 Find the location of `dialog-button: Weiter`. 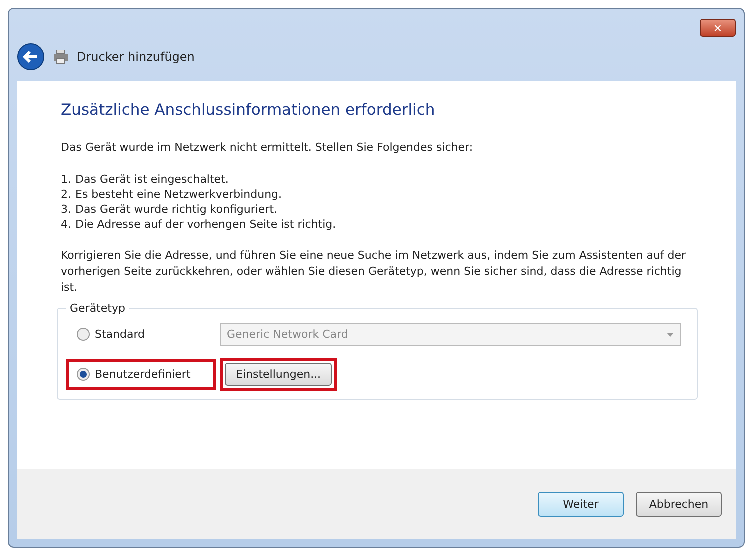

dialog-button: Weiter is located at coordinates (581, 504).